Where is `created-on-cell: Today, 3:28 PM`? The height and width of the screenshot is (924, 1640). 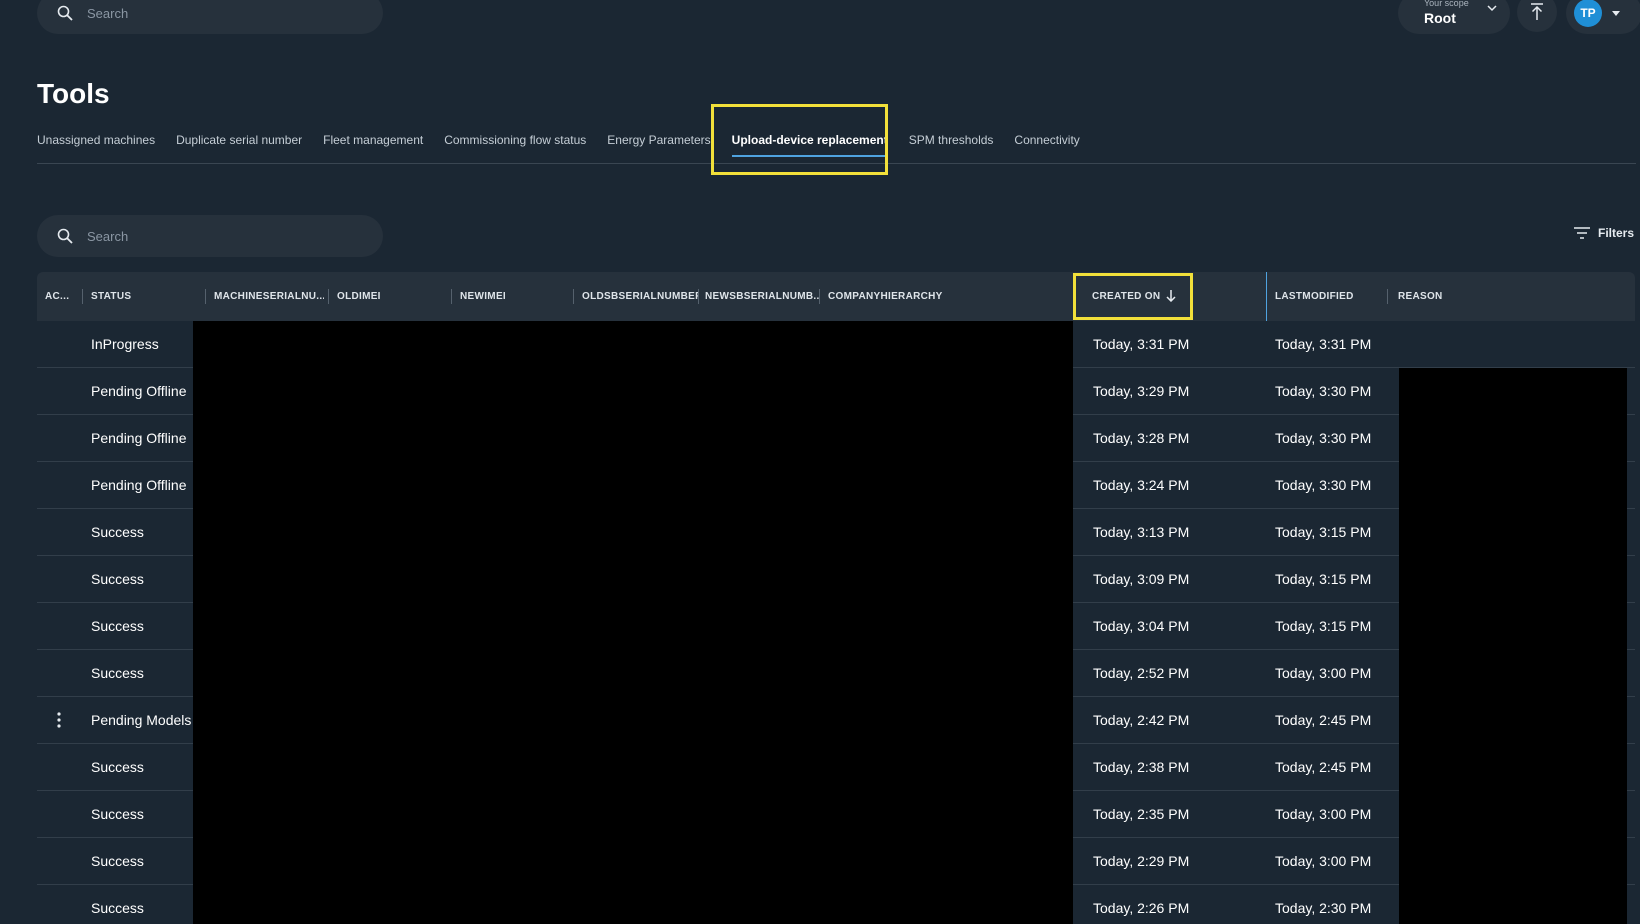
created-on-cell: Today, 3:28 PM is located at coordinates (1141, 438).